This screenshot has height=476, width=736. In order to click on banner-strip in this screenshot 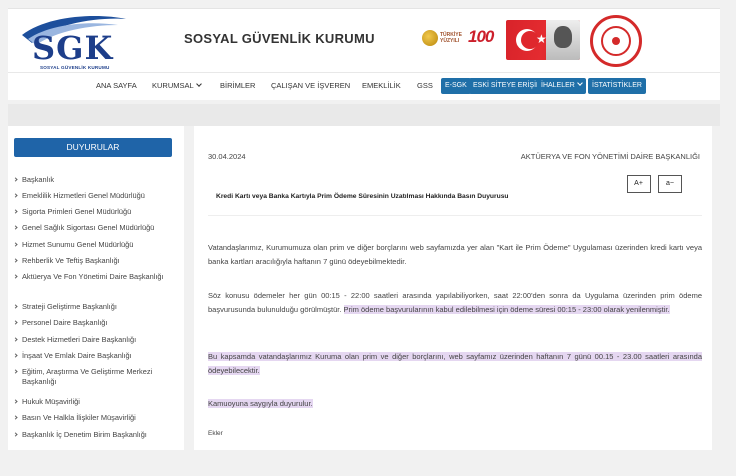, I will do `click(364, 115)`.